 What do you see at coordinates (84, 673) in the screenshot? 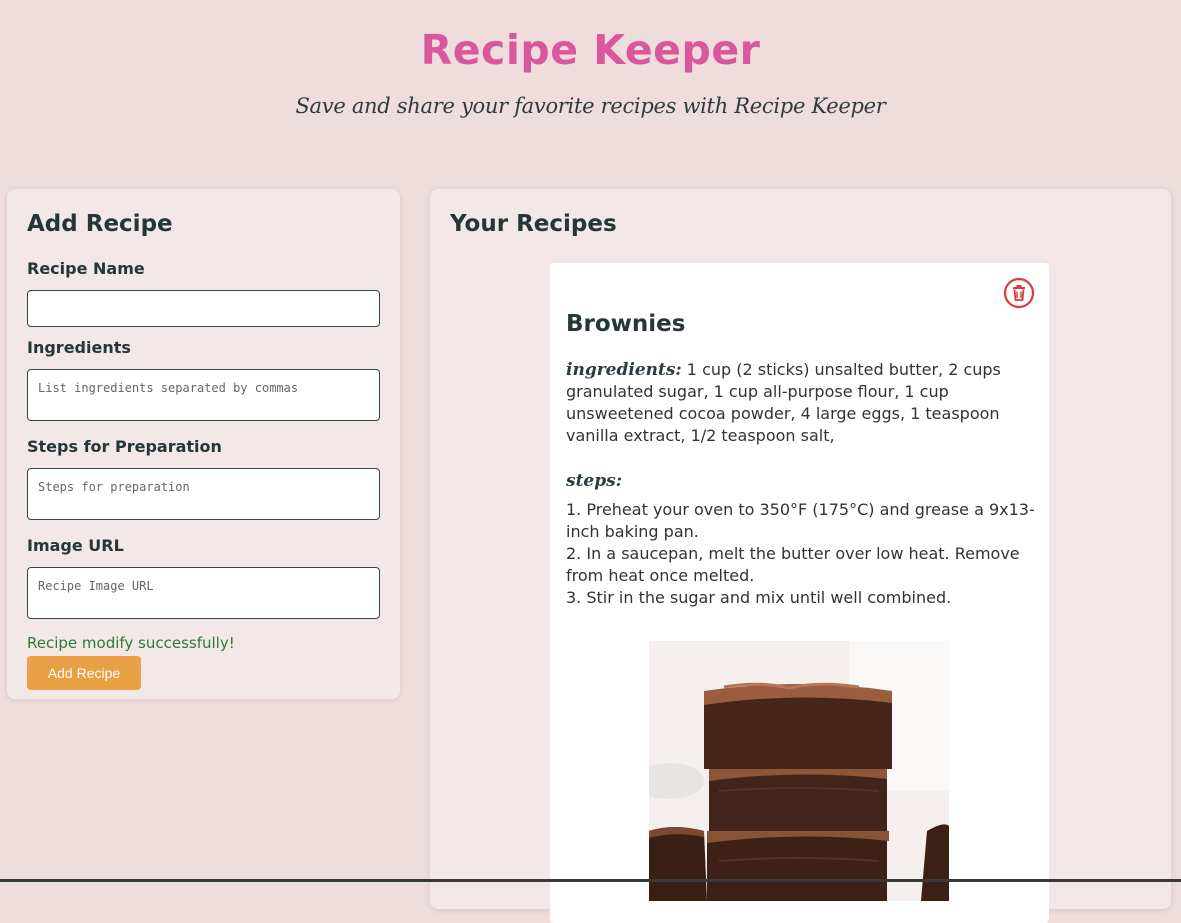
I see `add-recipe-button: Add Recipe` at bounding box center [84, 673].